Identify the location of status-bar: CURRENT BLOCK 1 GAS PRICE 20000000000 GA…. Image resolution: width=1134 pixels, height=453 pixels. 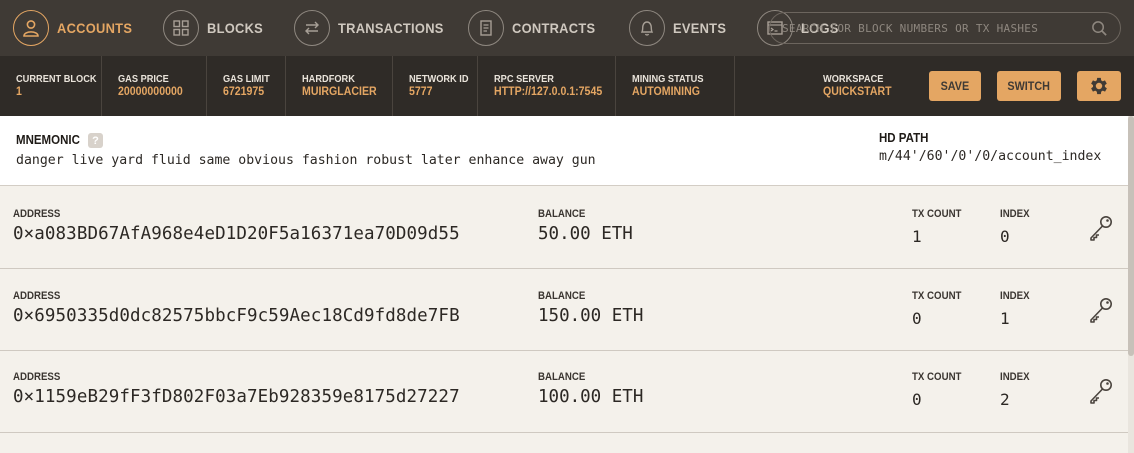
(567, 86).